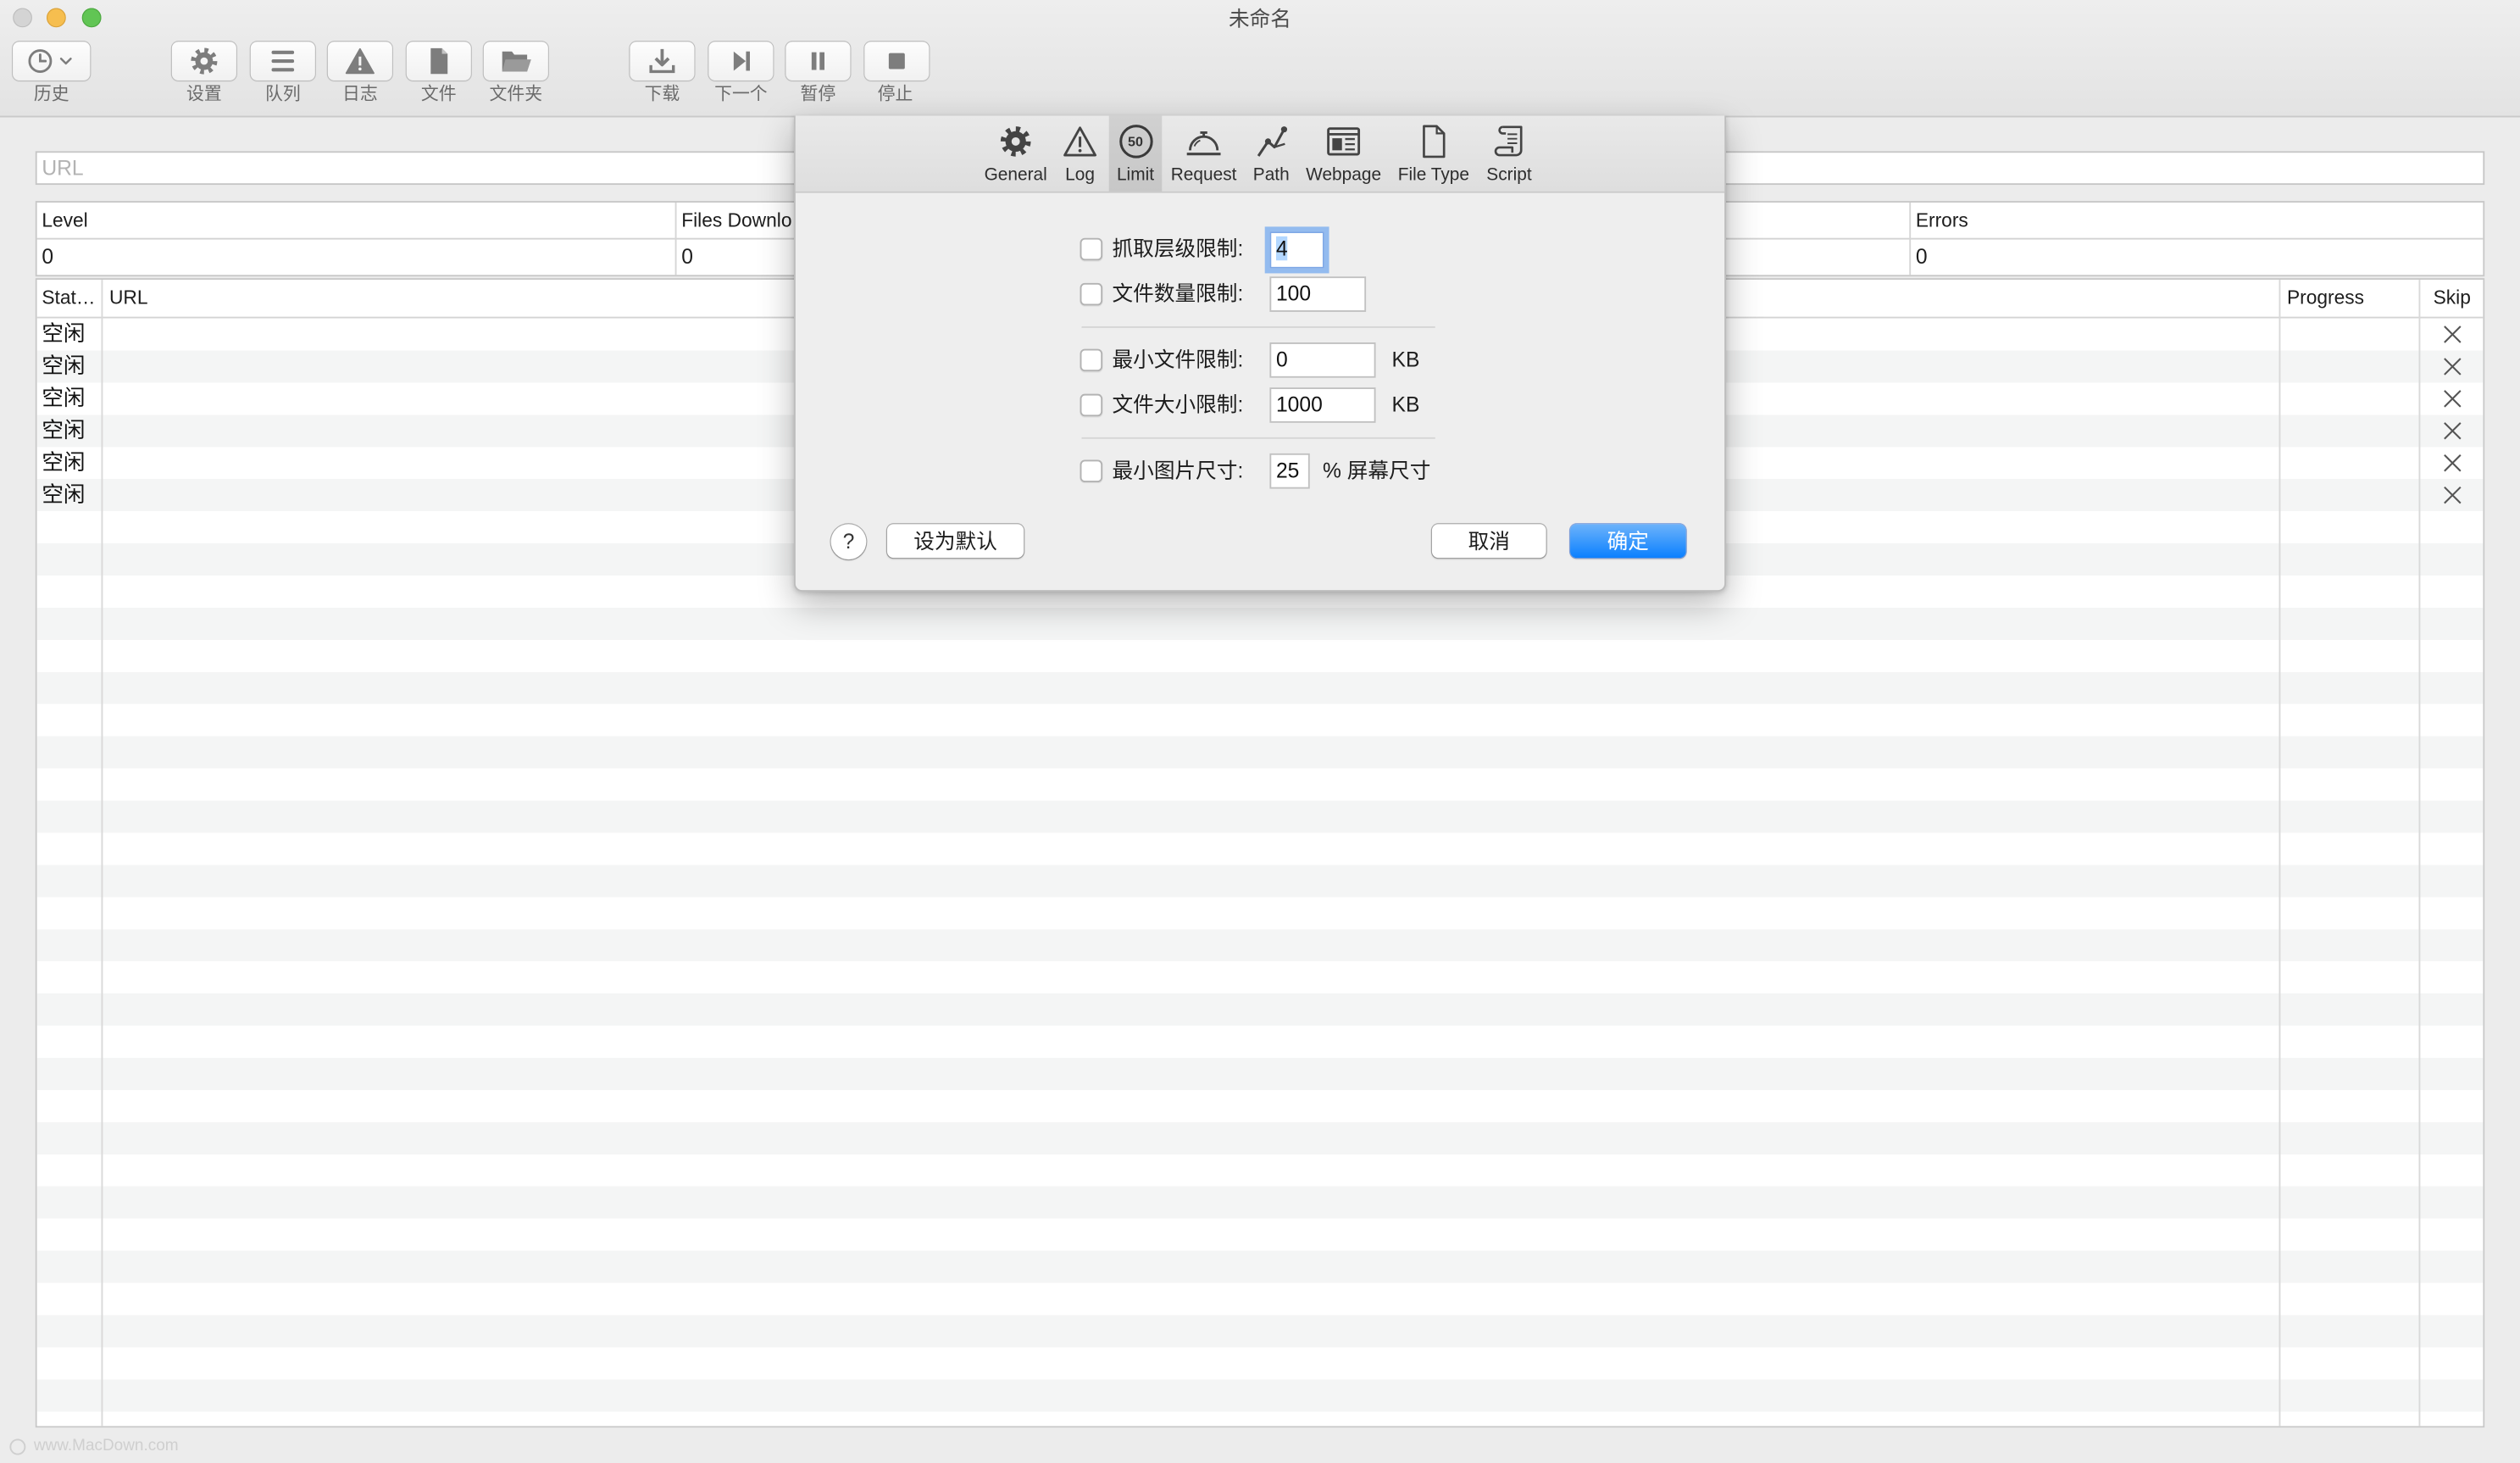 This screenshot has width=2520, height=1463. I want to click on script-icon, so click(1508, 141).